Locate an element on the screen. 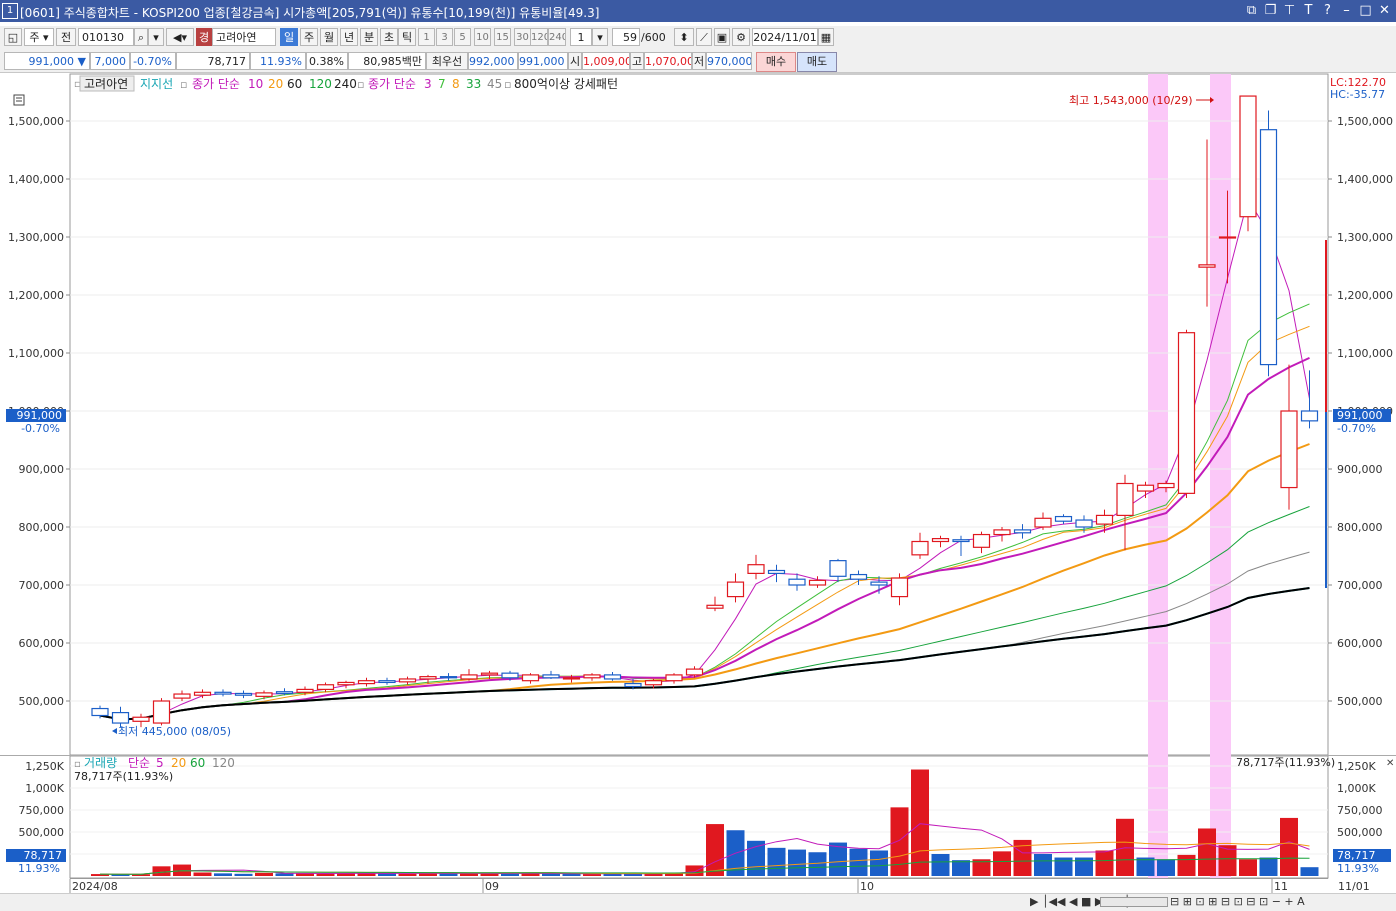  period-tab-3: 년 is located at coordinates (349, 37).